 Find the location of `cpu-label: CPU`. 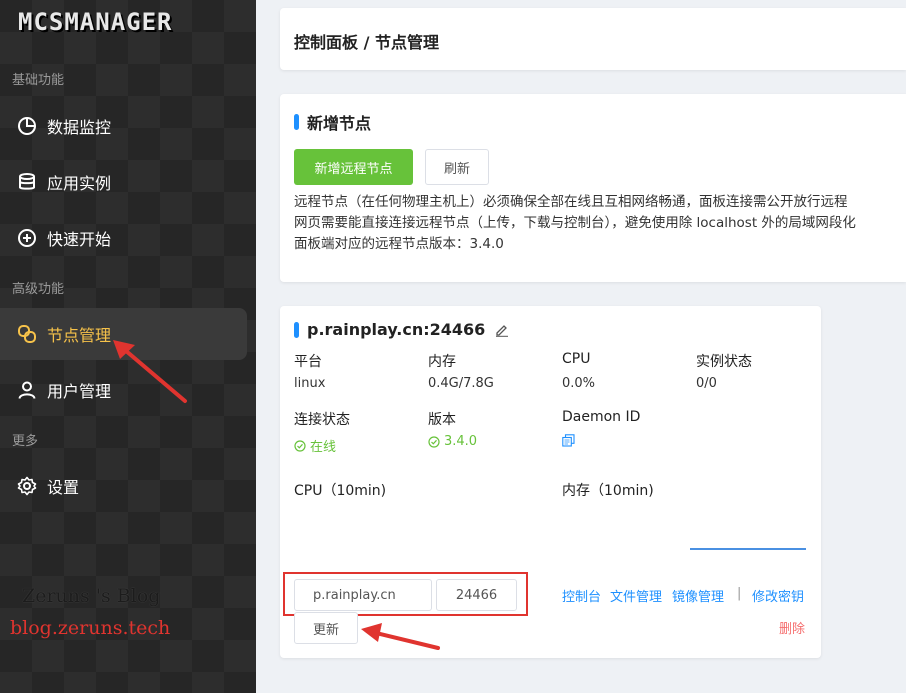

cpu-label: CPU is located at coordinates (576, 359).